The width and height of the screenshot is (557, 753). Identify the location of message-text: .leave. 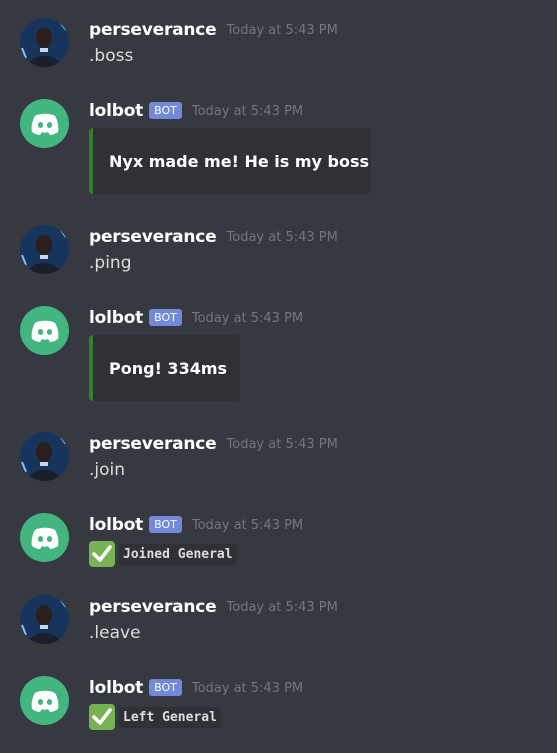
(115, 633).